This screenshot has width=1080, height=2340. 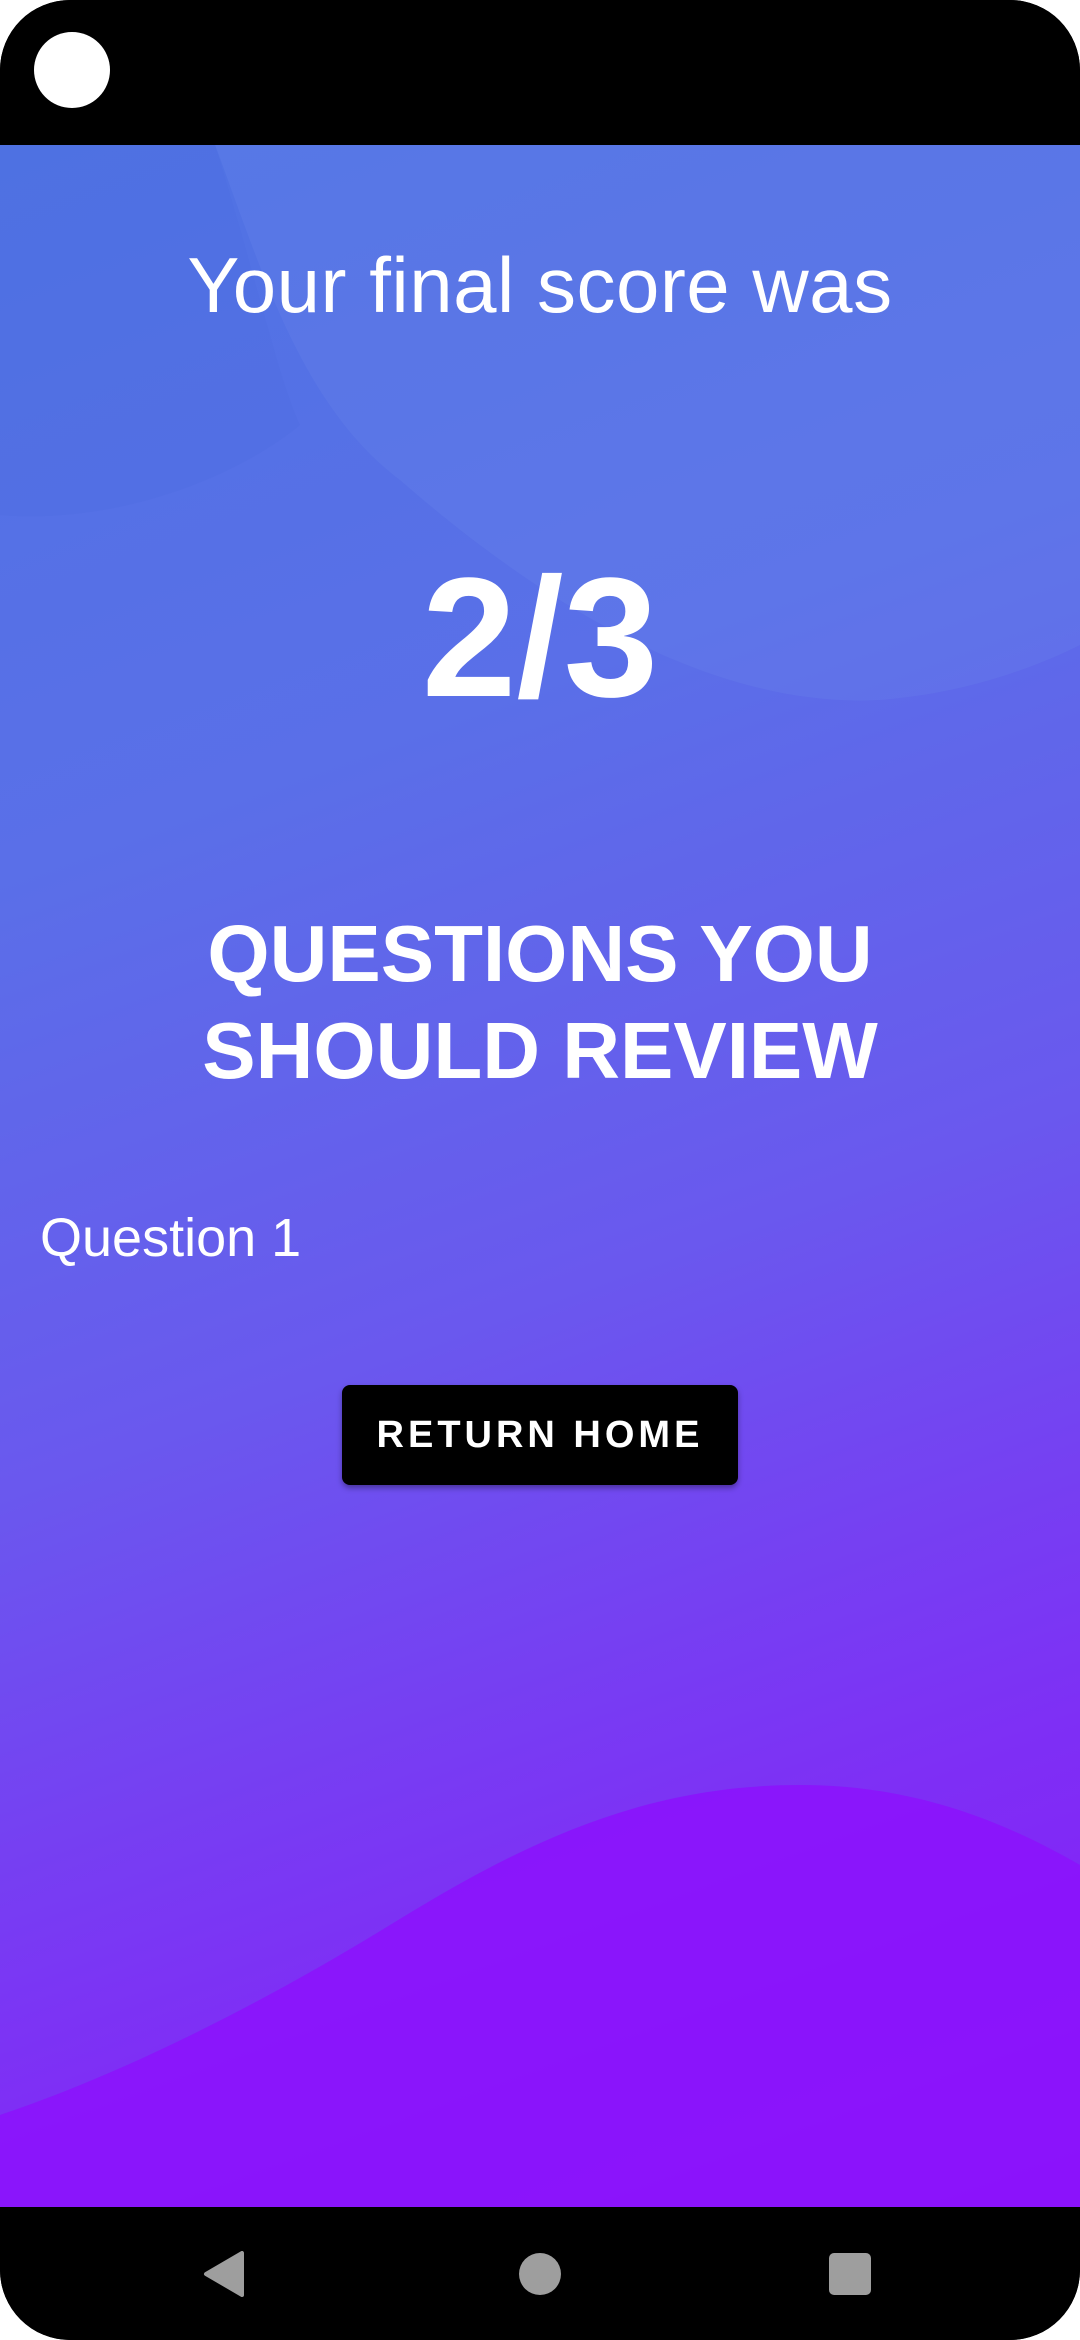 What do you see at coordinates (540, 1435) in the screenshot?
I see `return-home-button: RETURN HOME` at bounding box center [540, 1435].